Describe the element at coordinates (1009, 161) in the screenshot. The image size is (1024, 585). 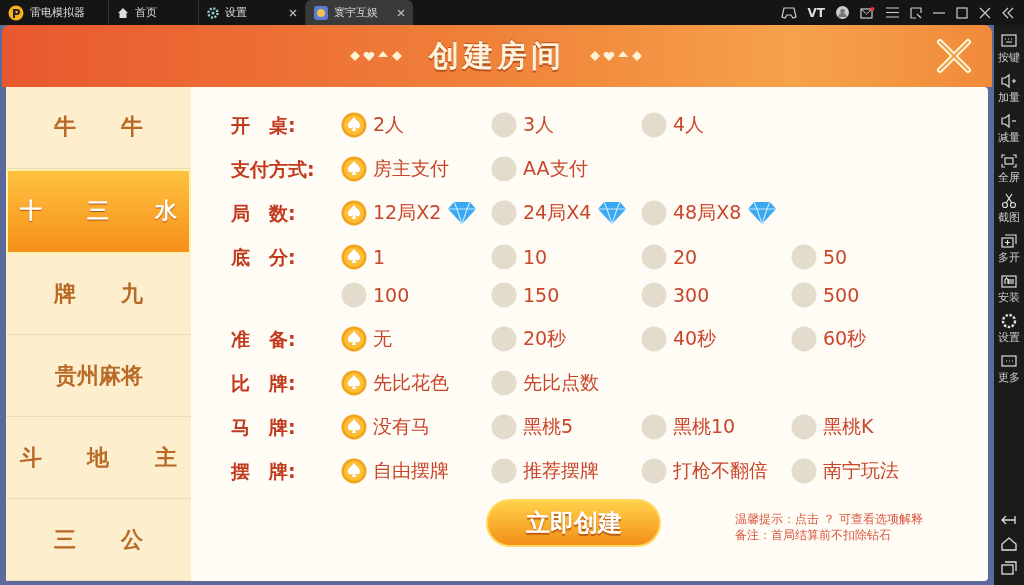
I see `fullscreen-icon` at that location.